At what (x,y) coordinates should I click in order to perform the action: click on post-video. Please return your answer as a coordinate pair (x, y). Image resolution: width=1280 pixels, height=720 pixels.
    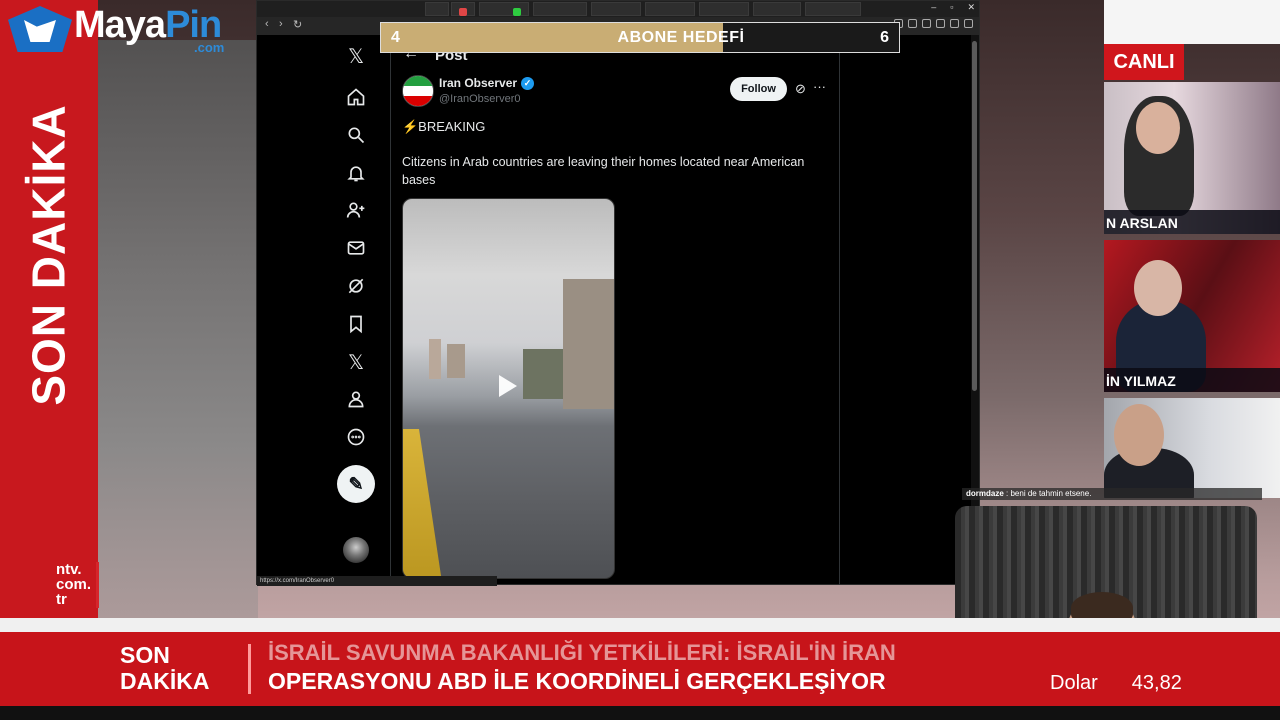
    Looking at the image, I should click on (508, 388).